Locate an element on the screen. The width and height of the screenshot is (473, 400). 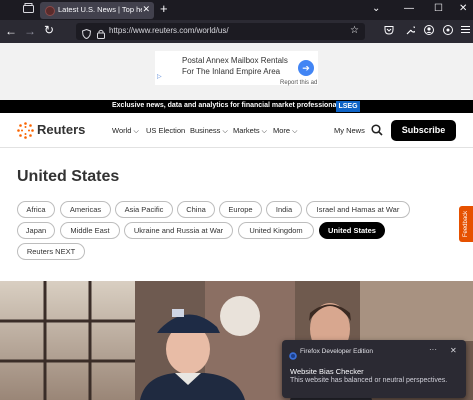
chip-japan: Japan is located at coordinates (36, 230).